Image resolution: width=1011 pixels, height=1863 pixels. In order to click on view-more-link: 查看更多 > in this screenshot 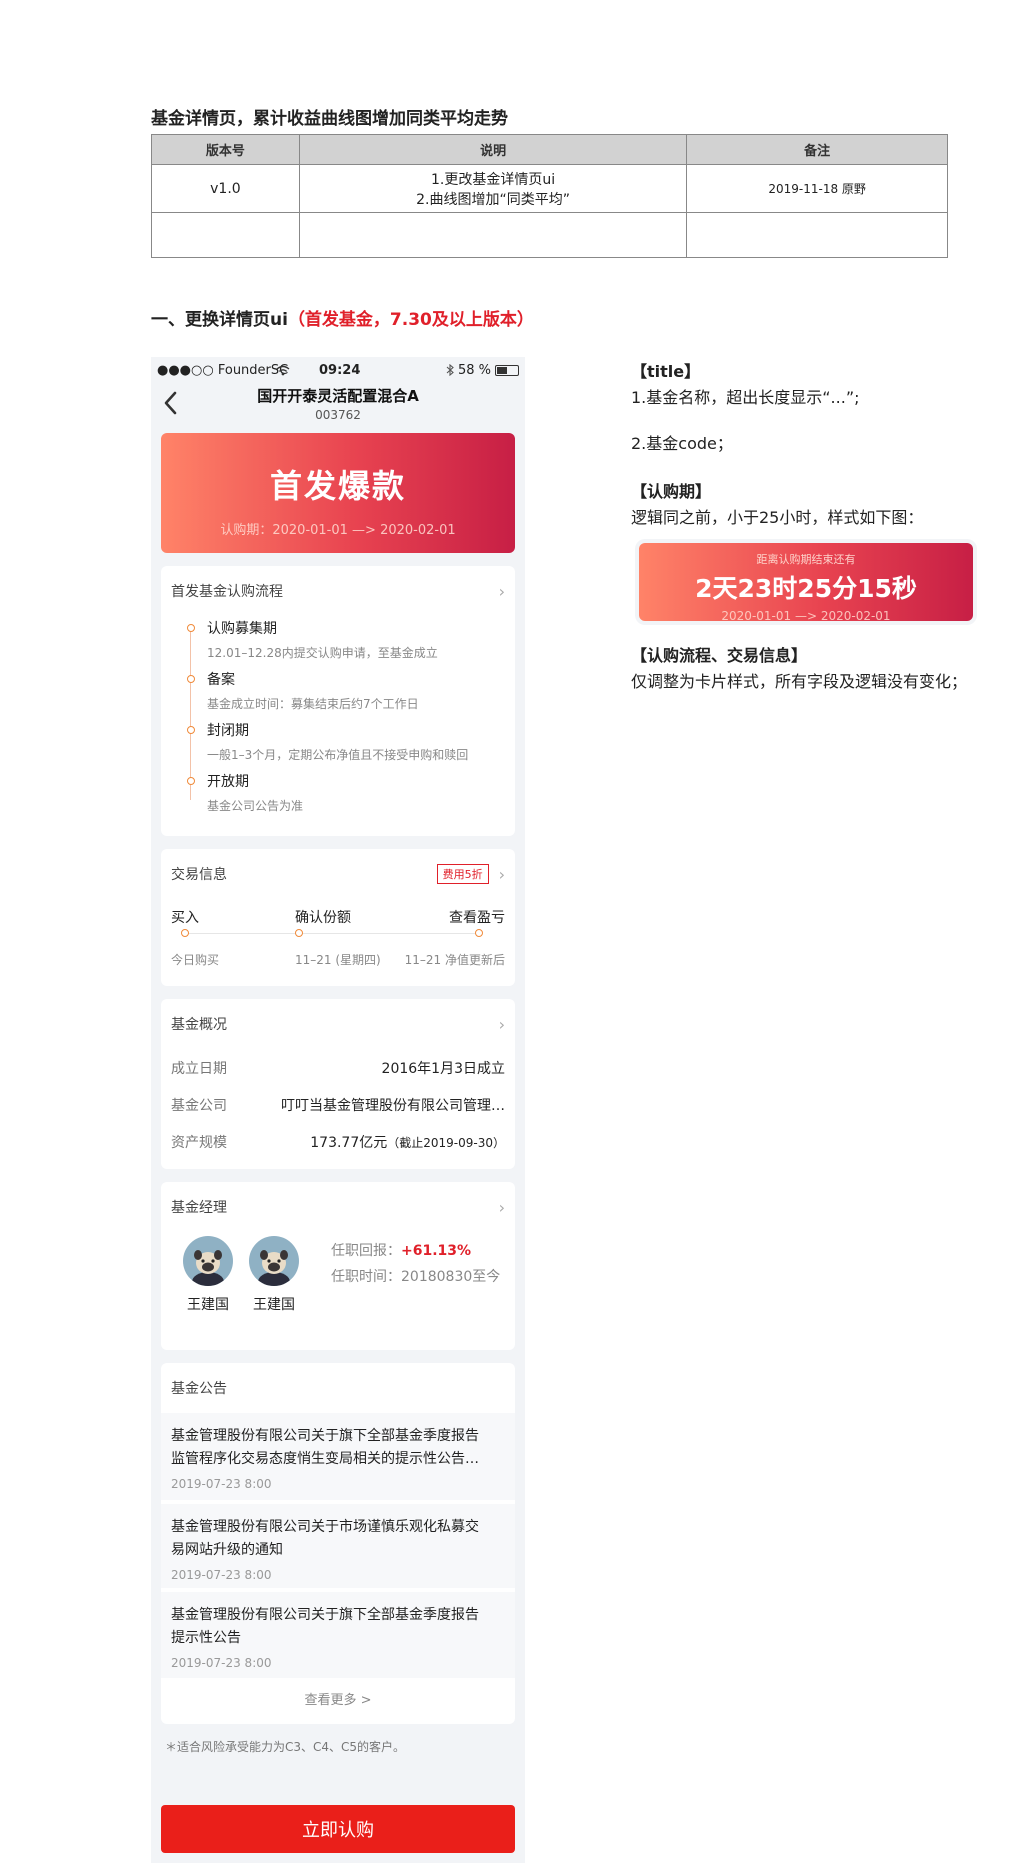, I will do `click(338, 1701)`.